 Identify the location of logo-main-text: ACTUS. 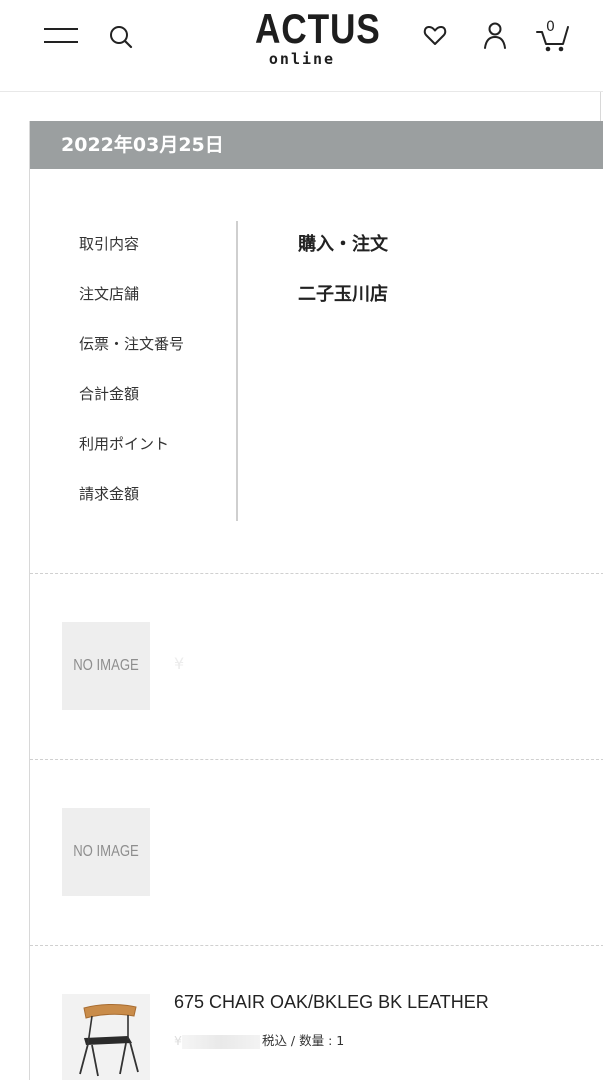
(317, 28).